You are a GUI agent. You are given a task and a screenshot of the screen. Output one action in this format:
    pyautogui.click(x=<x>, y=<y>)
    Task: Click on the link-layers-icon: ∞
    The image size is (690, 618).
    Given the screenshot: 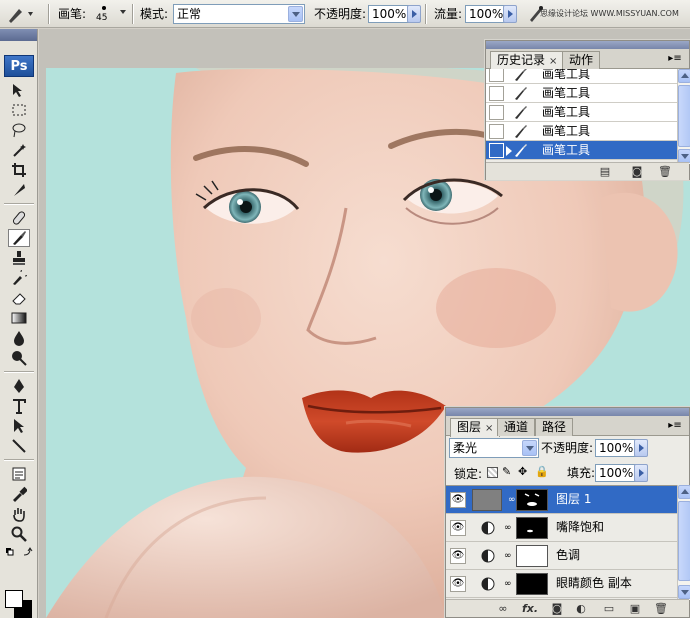 What is the action you would take?
    pyautogui.click(x=503, y=609)
    